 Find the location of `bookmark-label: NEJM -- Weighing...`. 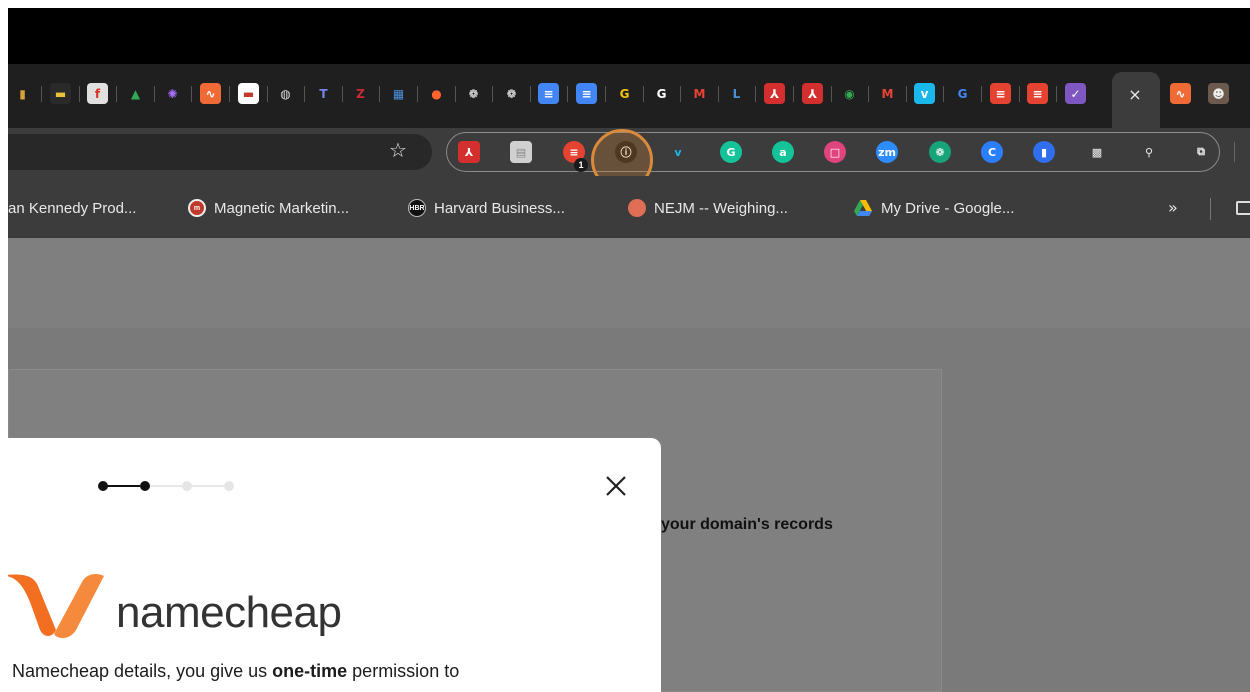

bookmark-label: NEJM -- Weighing... is located at coordinates (721, 208).